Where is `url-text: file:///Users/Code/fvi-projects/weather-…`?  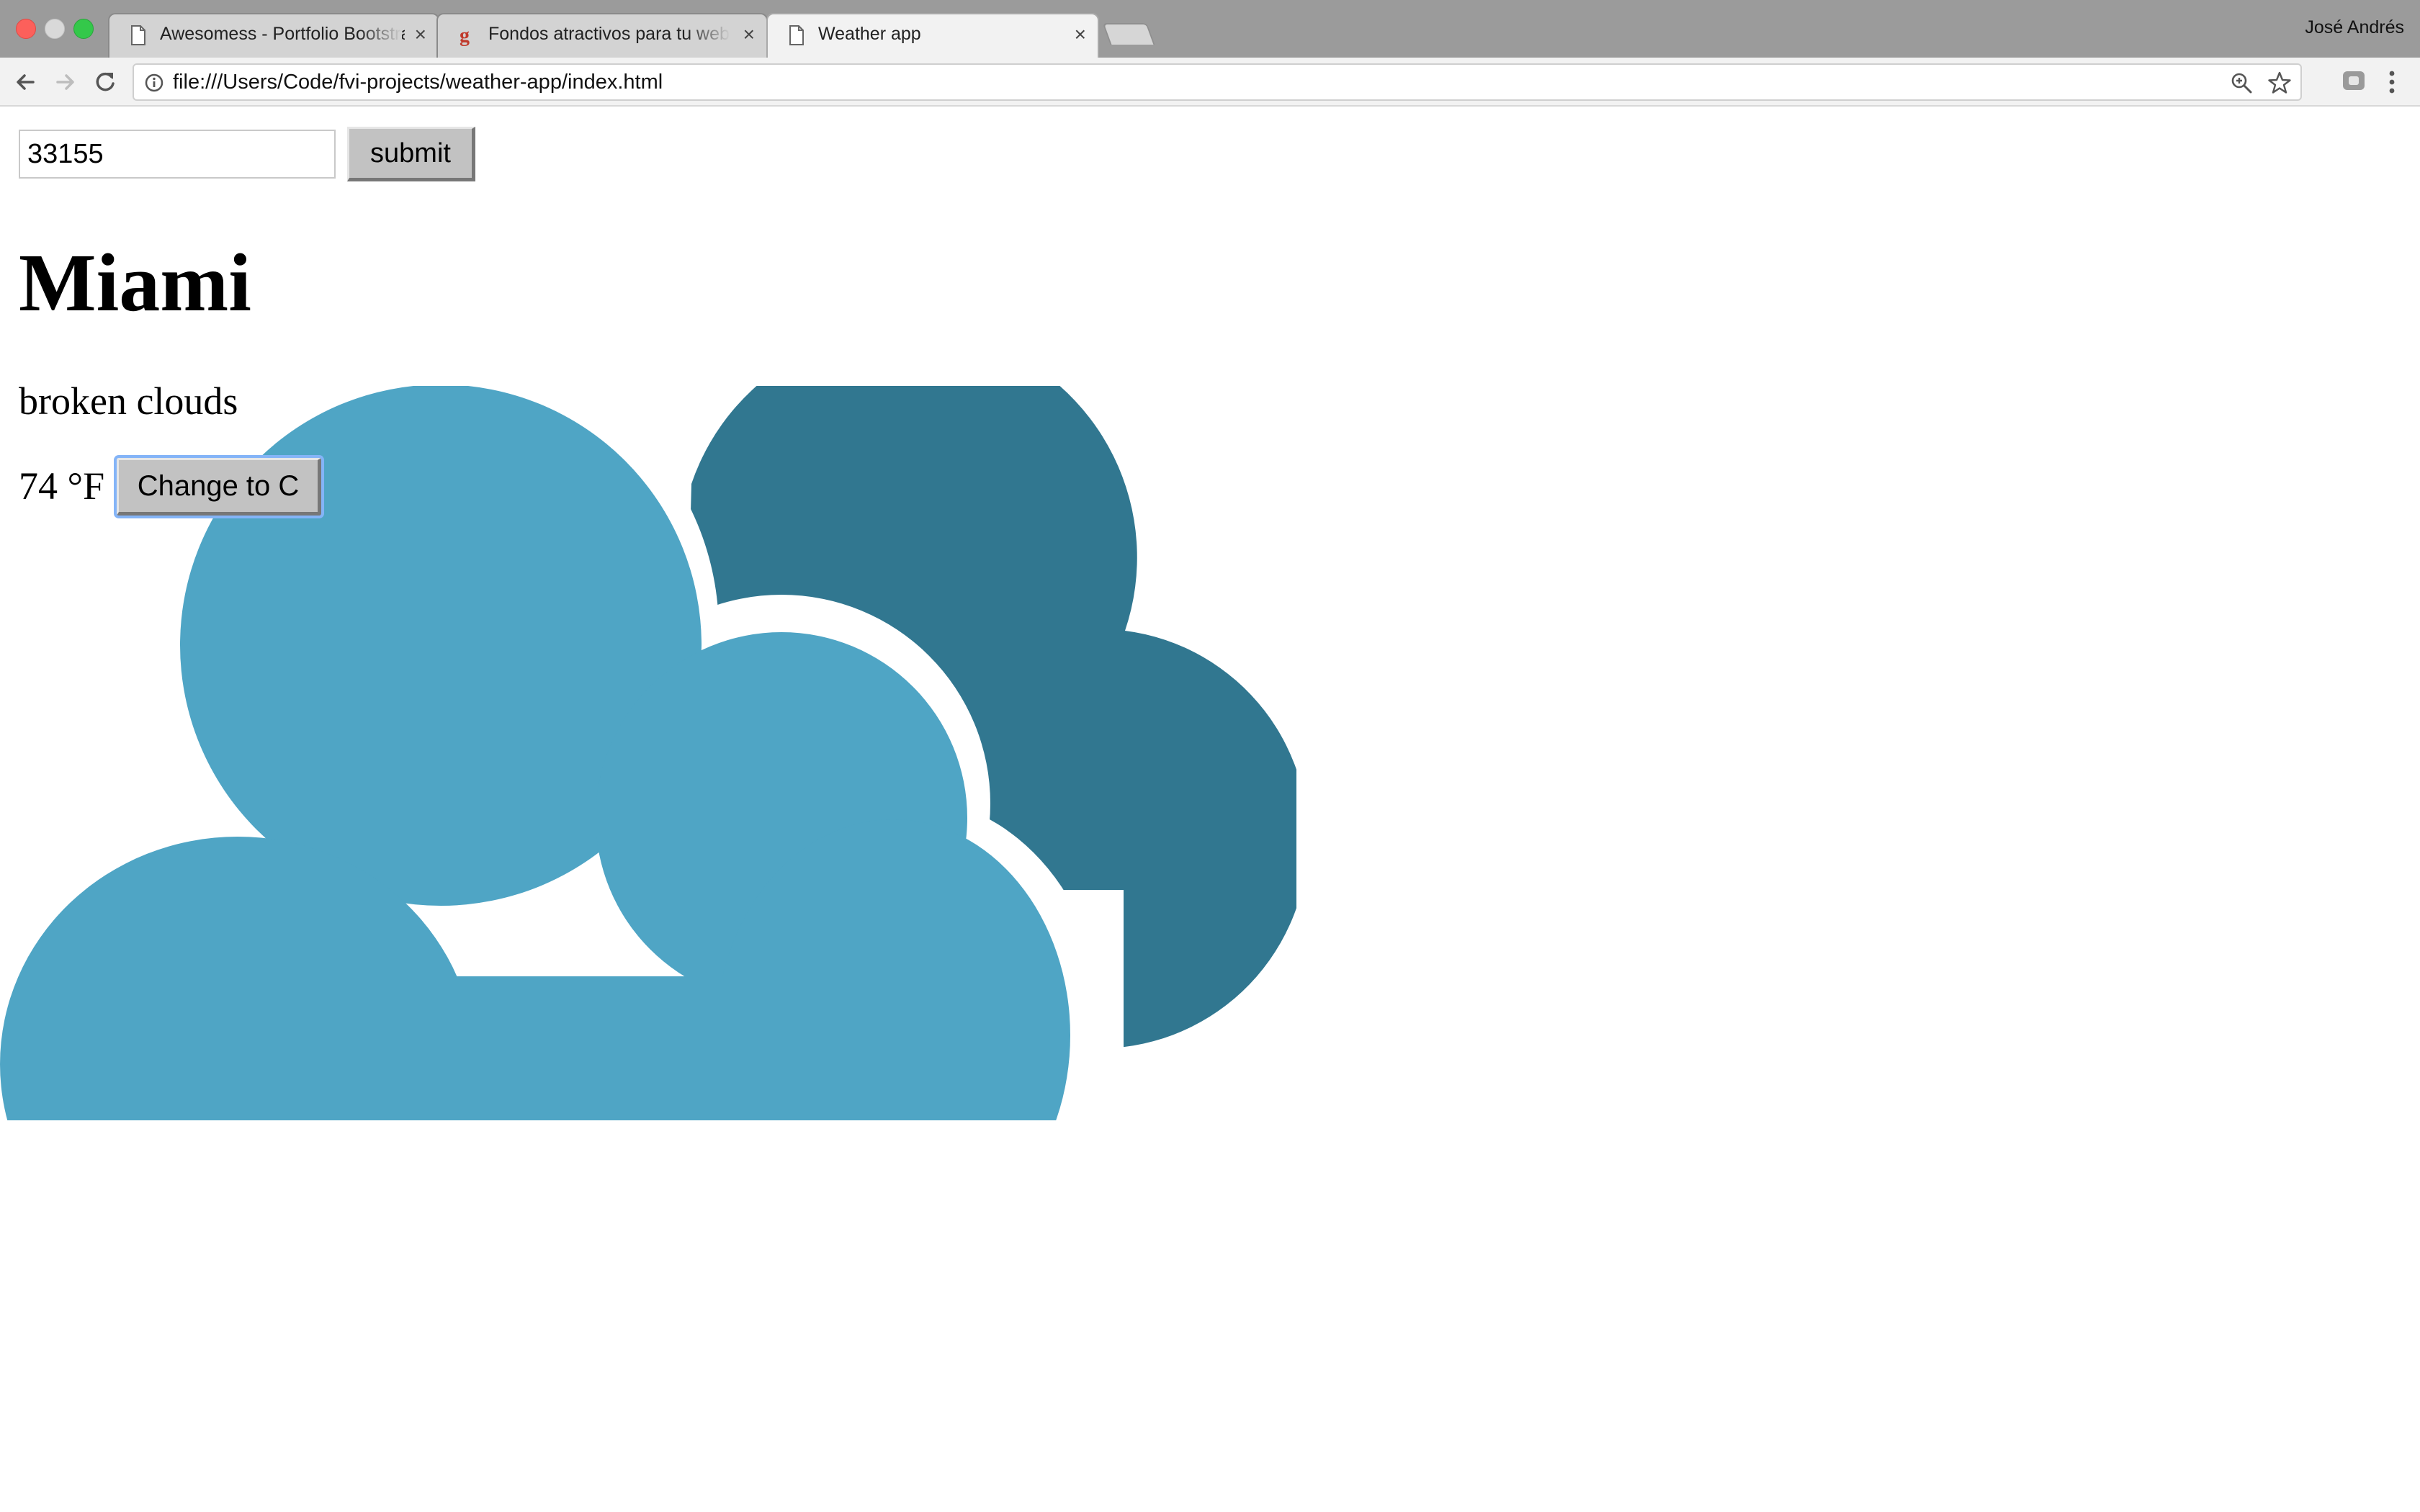
url-text: file:///Users/Code/fvi-projects/weather-… is located at coordinates (418, 82).